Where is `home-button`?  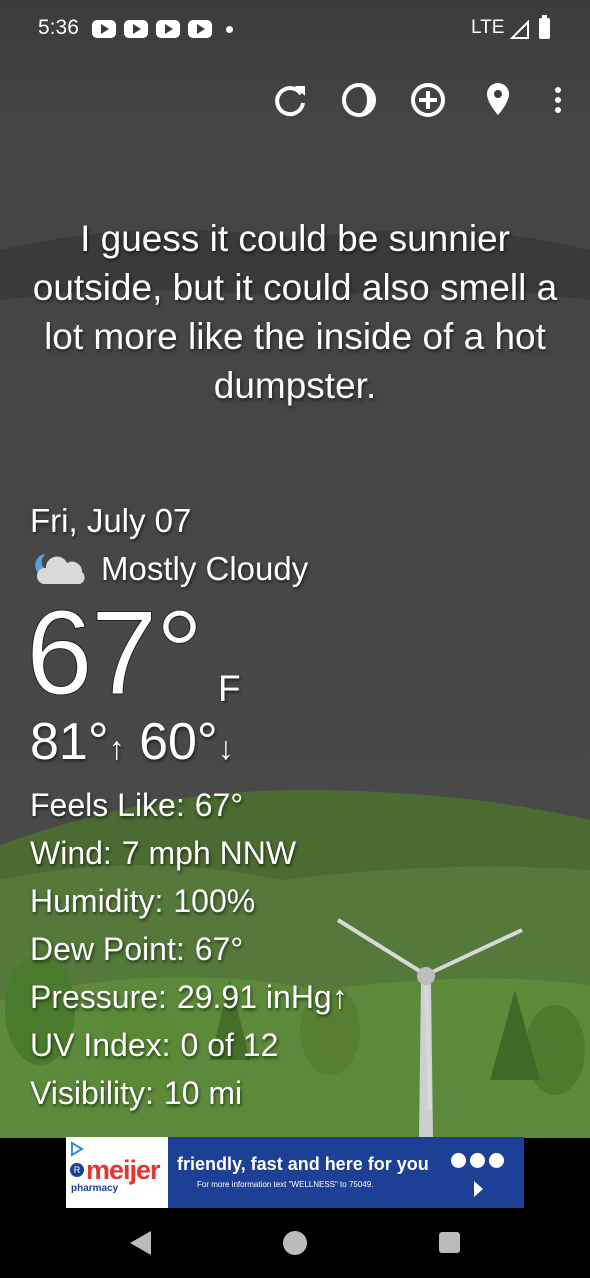
home-button is located at coordinates (295, 1243).